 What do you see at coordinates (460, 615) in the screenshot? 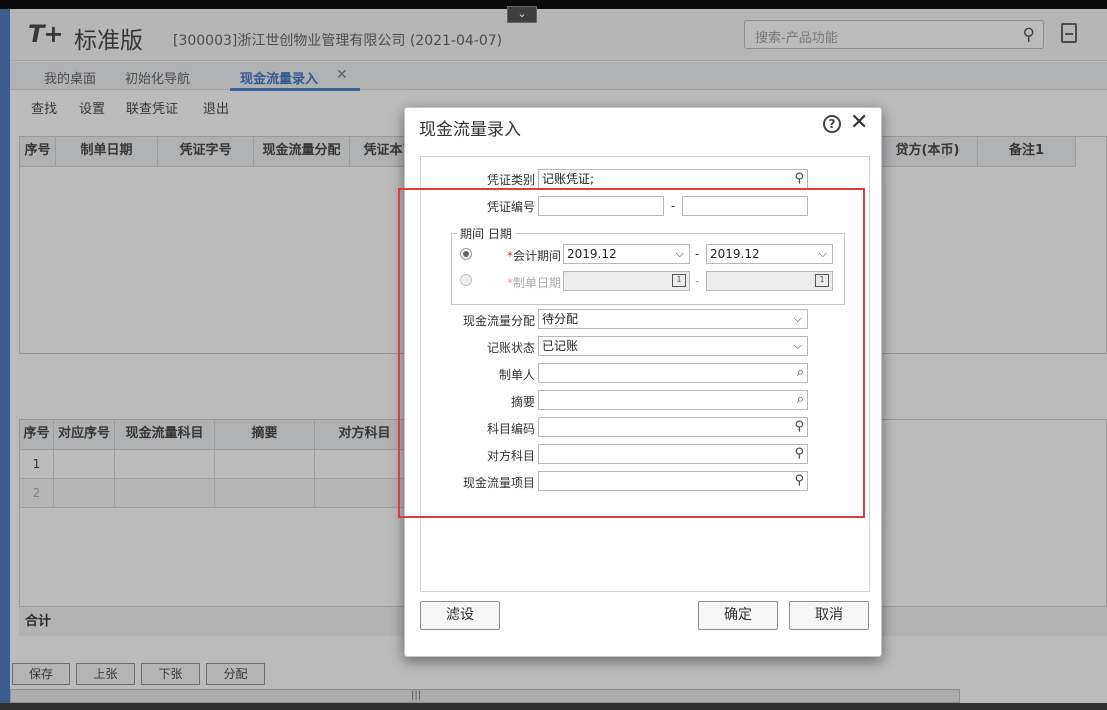
I see `filter-settings-button: 滤设` at bounding box center [460, 615].